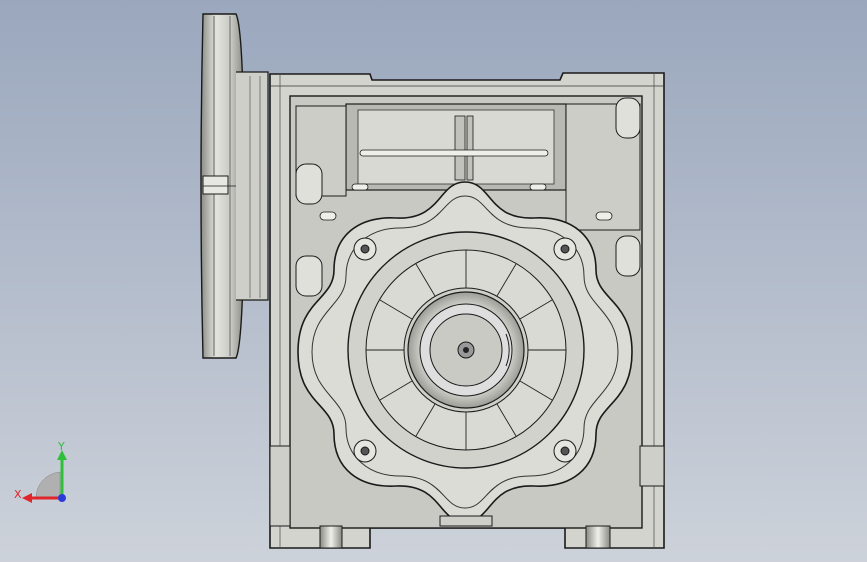 The width and height of the screenshot is (867, 562). What do you see at coordinates (27, 498) in the screenshot?
I see `x-axis-arrow-icon` at bounding box center [27, 498].